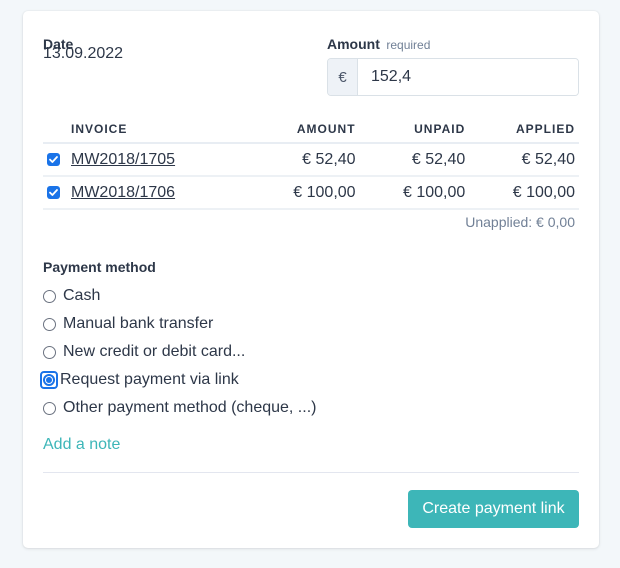  What do you see at coordinates (353, 44) in the screenshot?
I see `amount-label: Amount` at bounding box center [353, 44].